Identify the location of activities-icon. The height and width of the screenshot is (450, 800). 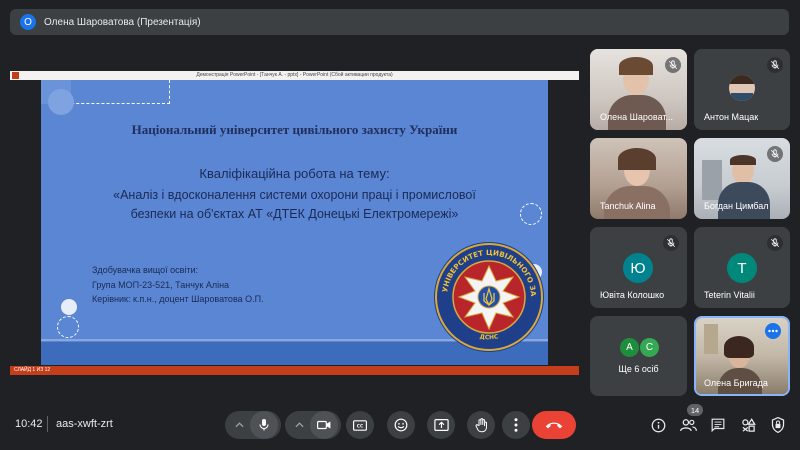
(748, 425).